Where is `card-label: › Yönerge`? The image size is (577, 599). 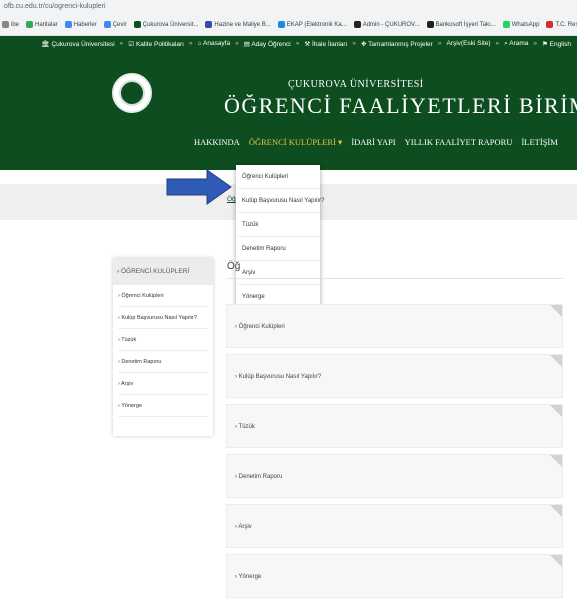 card-label: › Yönerge is located at coordinates (248, 577).